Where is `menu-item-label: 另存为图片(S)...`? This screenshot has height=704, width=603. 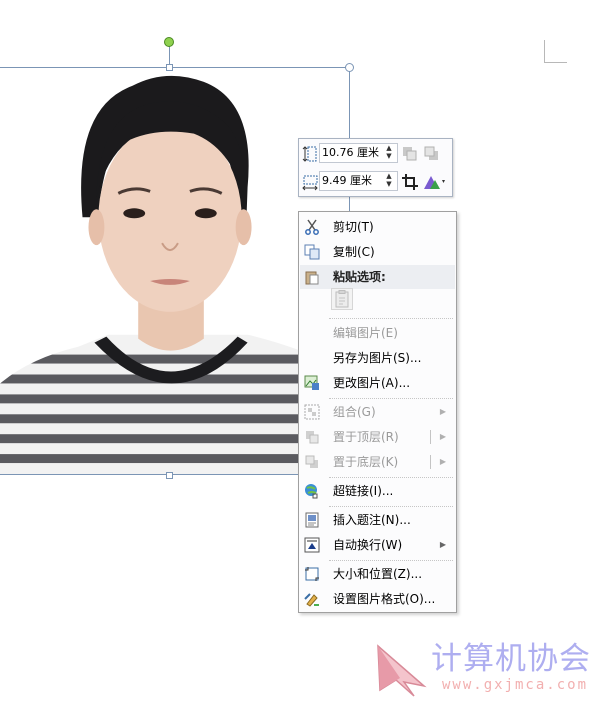
menu-item-label: 另存为图片(S)... is located at coordinates (377, 358).